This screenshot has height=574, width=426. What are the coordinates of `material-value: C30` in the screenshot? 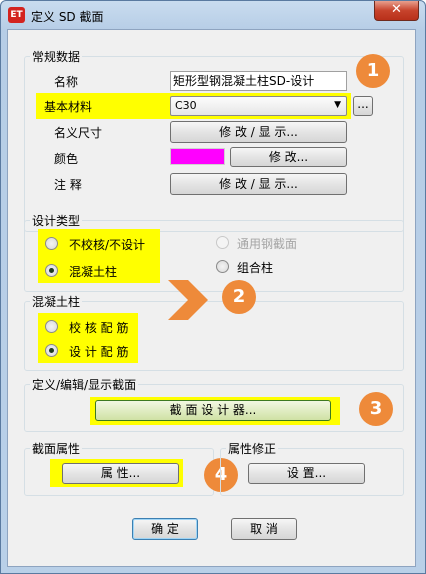 It's located at (186, 105).